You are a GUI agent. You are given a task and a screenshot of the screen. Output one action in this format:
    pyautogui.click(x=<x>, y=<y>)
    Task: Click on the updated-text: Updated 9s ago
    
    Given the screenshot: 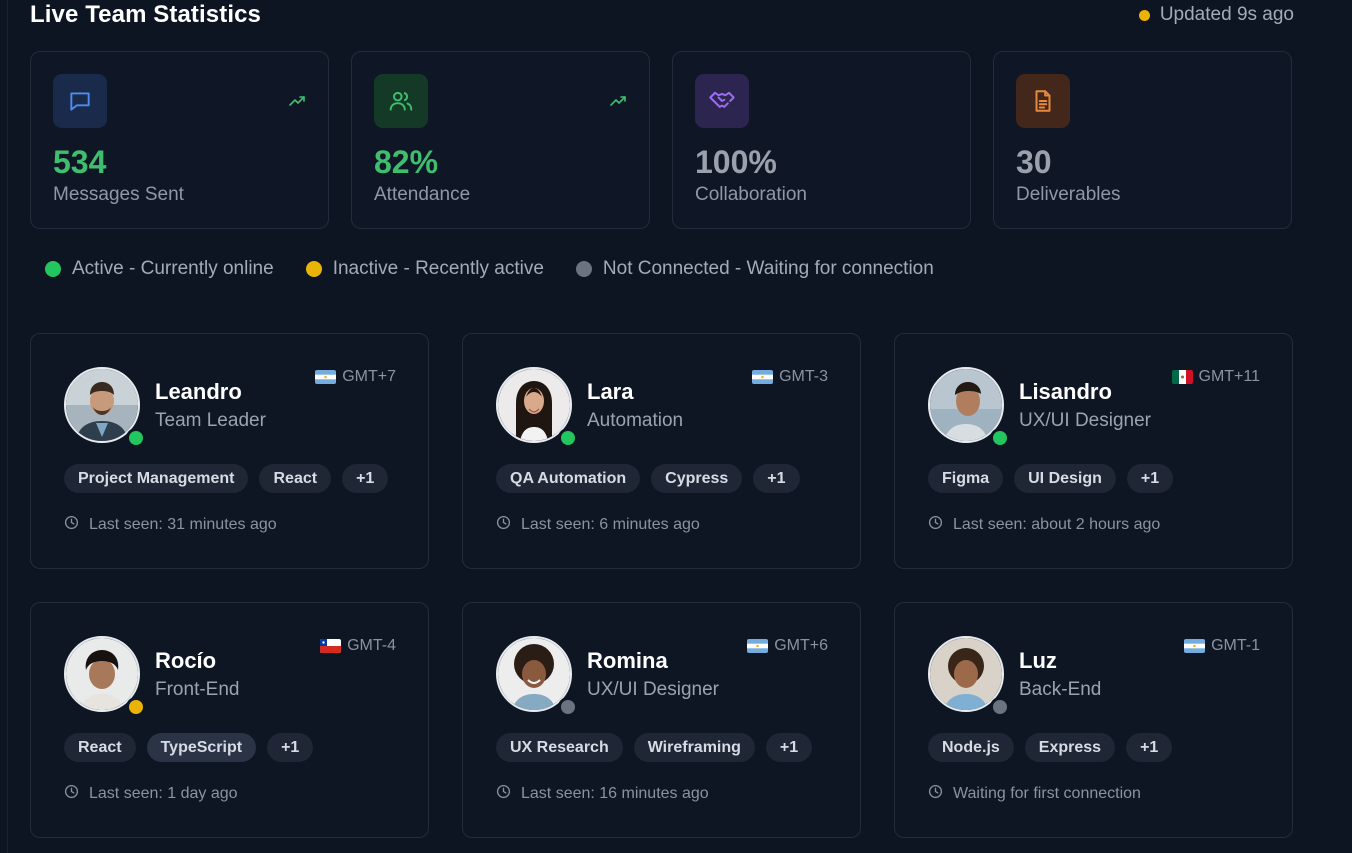 What is the action you would take?
    pyautogui.click(x=1226, y=14)
    